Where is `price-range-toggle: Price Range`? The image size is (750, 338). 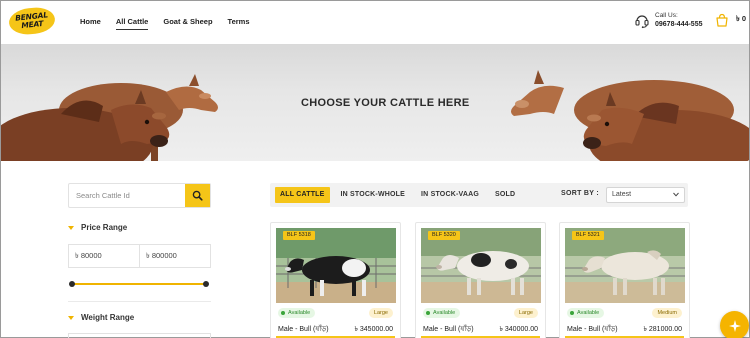
price-range-toggle: Price Range is located at coordinates (97, 227).